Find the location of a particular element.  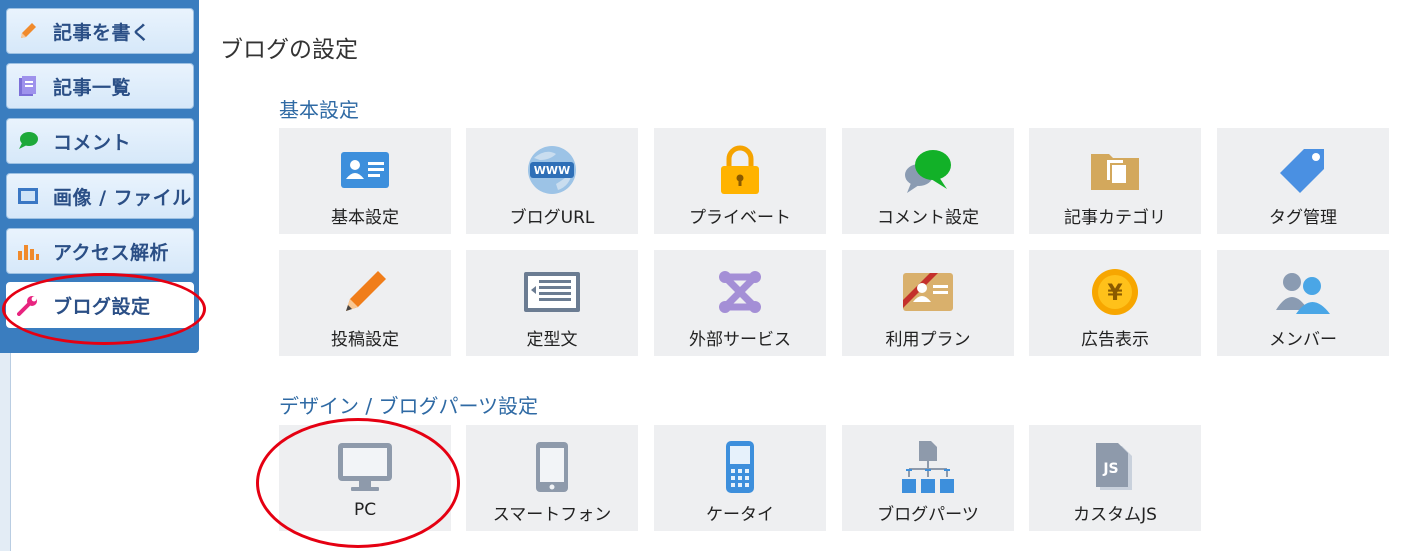

yen-coin-icon: ¥ is located at coordinates (1115, 292).